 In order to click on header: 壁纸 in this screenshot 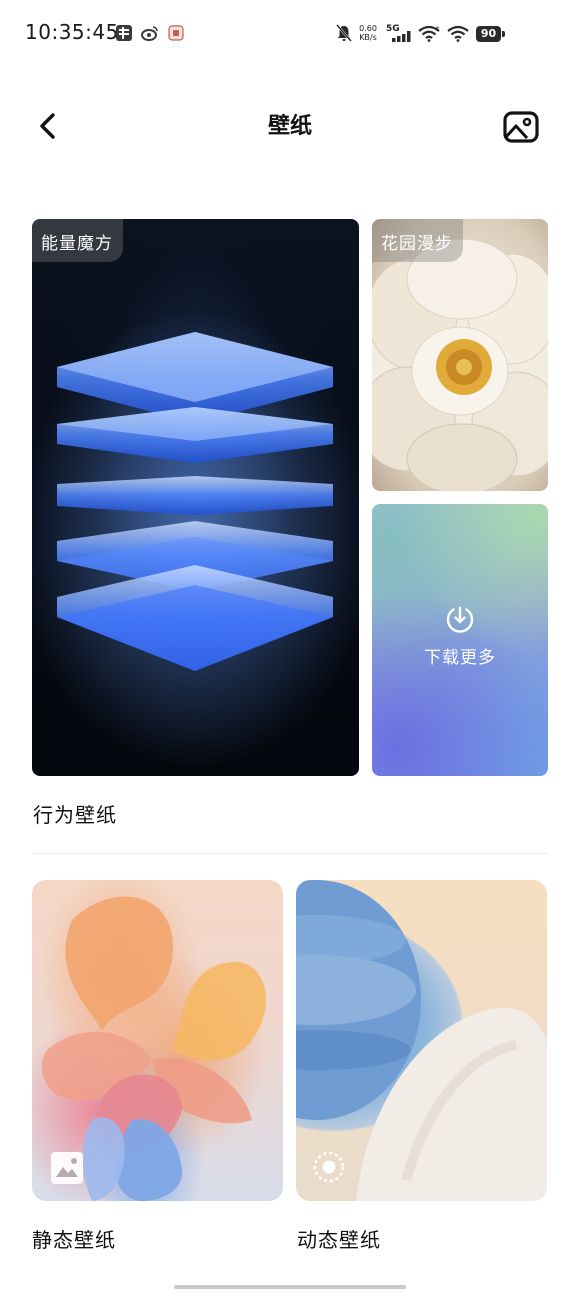, I will do `click(290, 125)`.